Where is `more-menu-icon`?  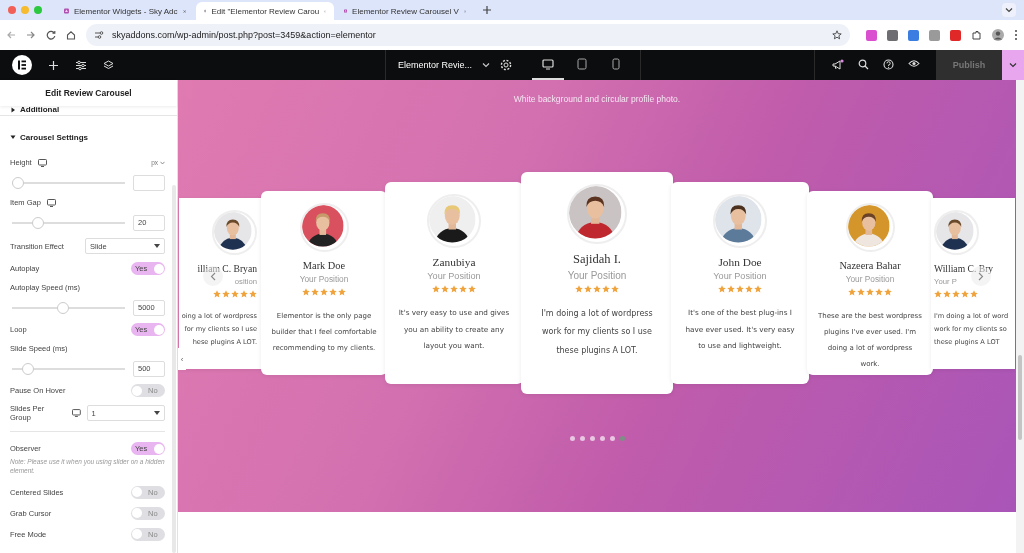
more-menu-icon is located at coordinates (1016, 35).